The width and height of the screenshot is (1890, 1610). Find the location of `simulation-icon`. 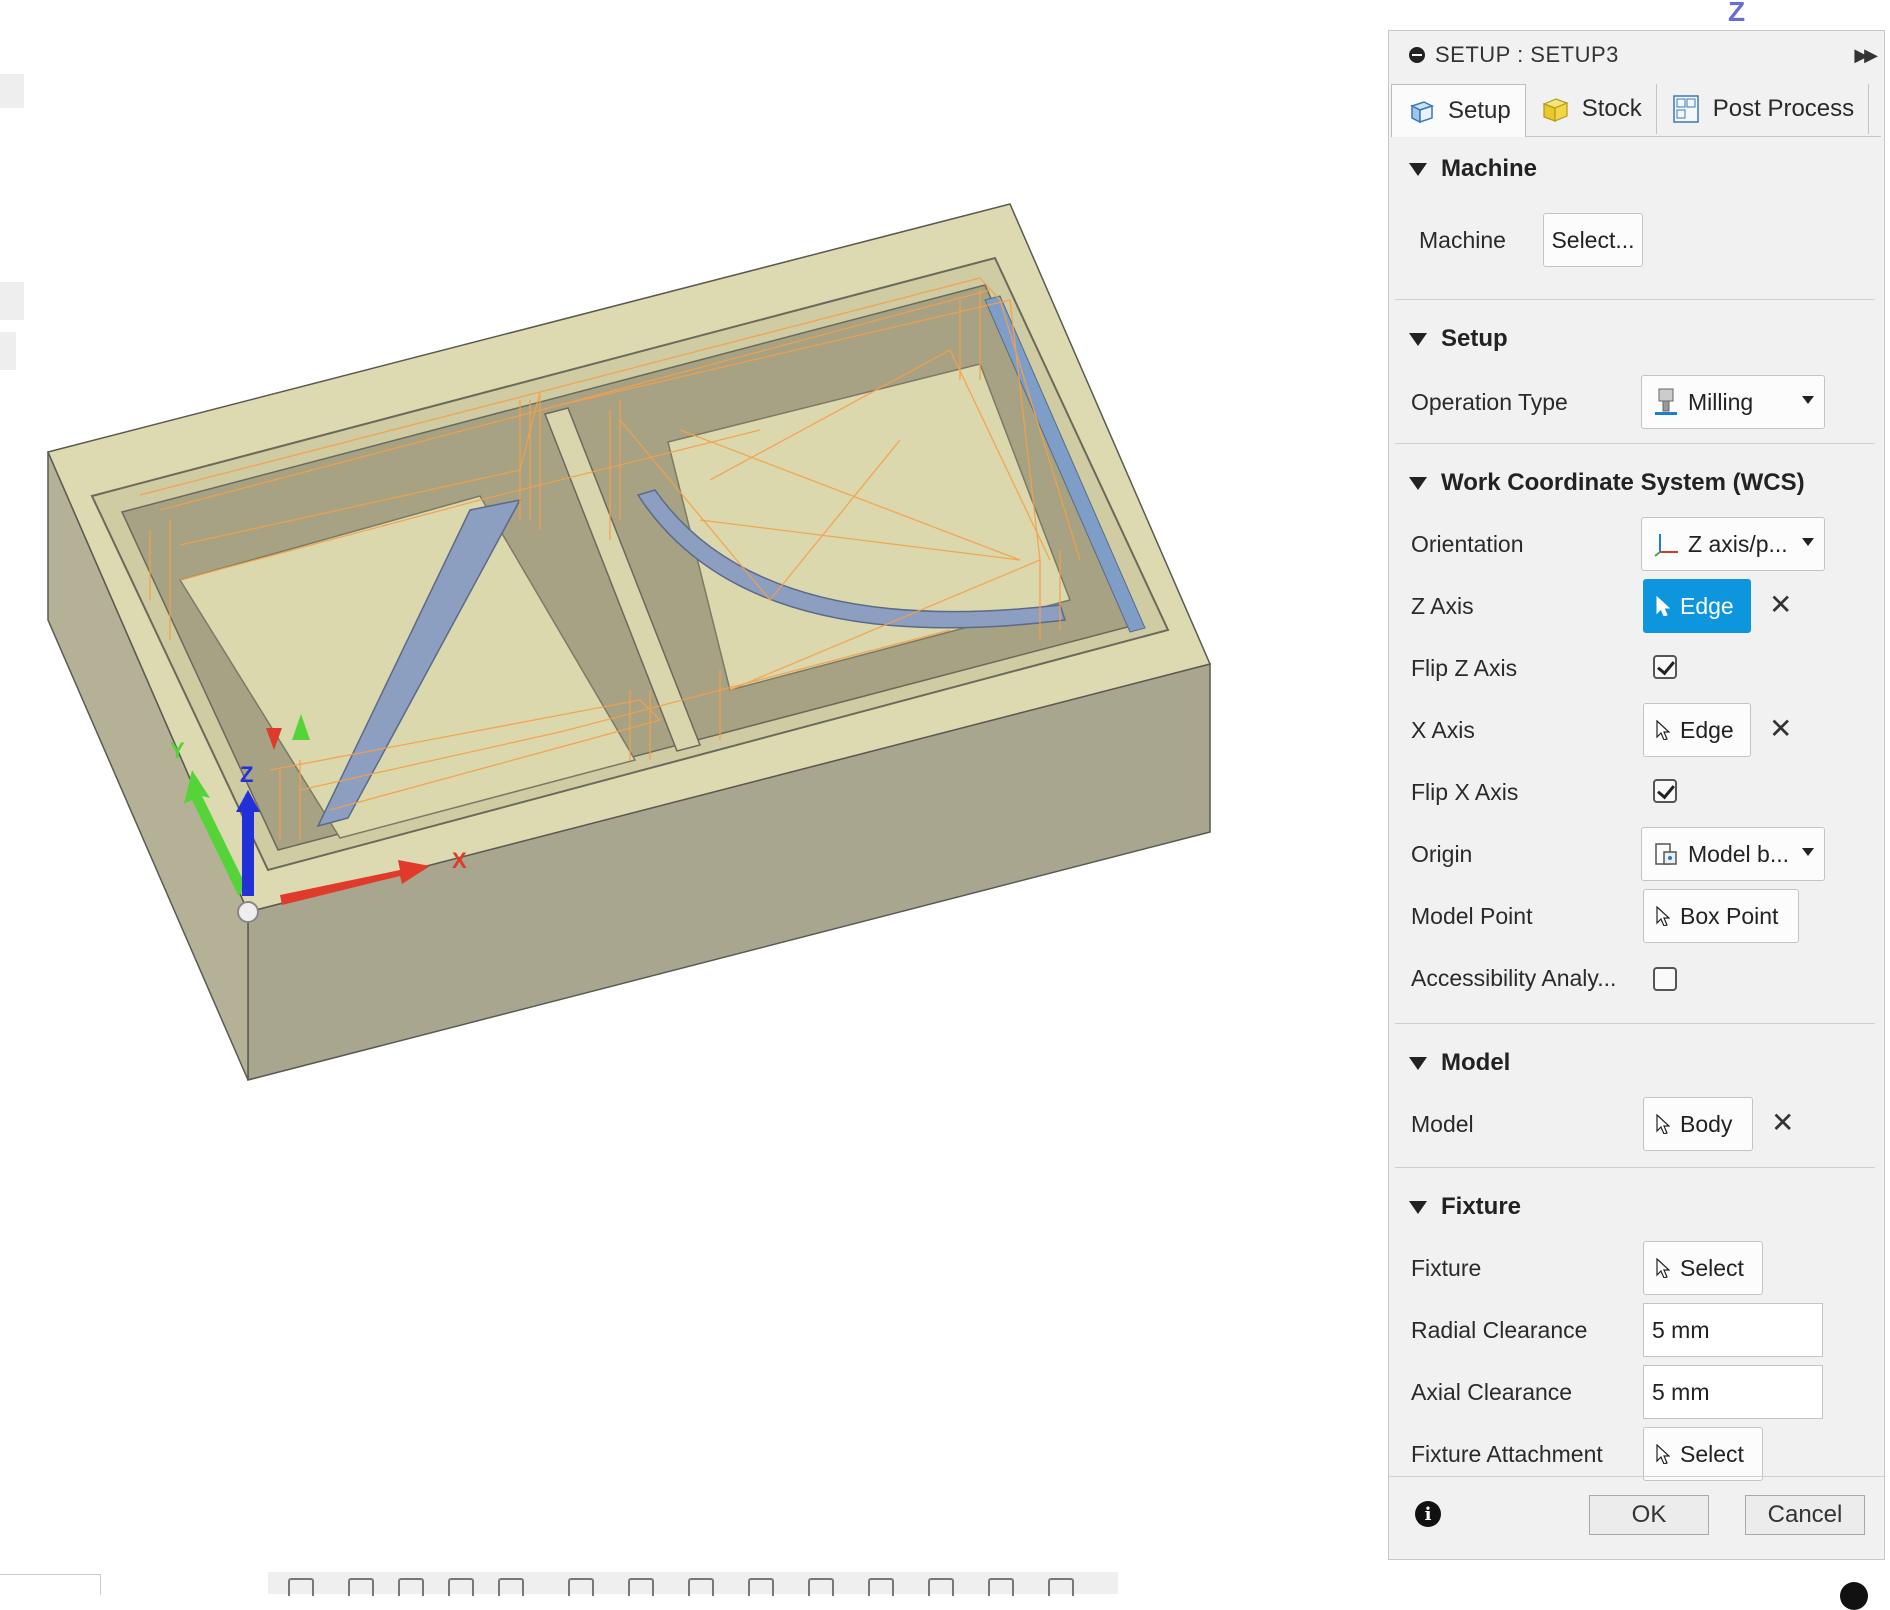

simulation-icon is located at coordinates (1061, 1587).